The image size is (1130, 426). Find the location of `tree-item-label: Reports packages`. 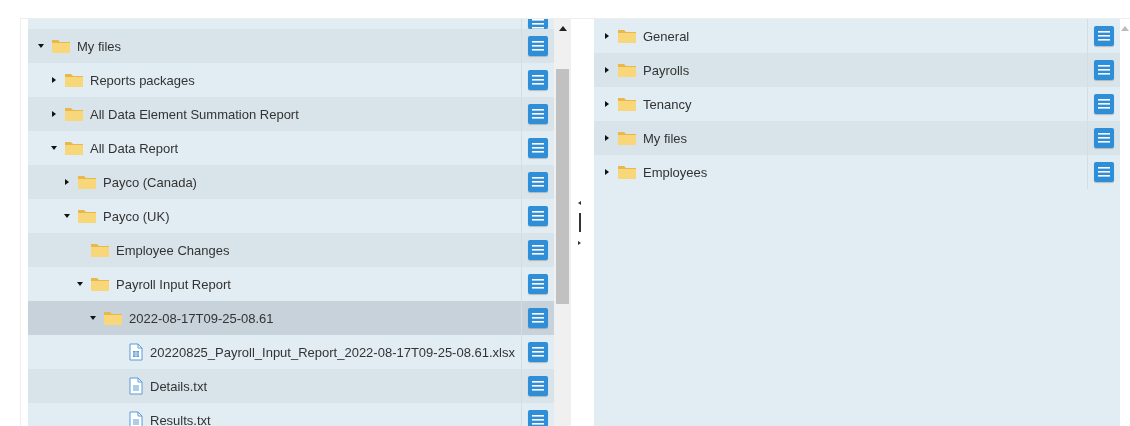

tree-item-label: Reports packages is located at coordinates (142, 80).